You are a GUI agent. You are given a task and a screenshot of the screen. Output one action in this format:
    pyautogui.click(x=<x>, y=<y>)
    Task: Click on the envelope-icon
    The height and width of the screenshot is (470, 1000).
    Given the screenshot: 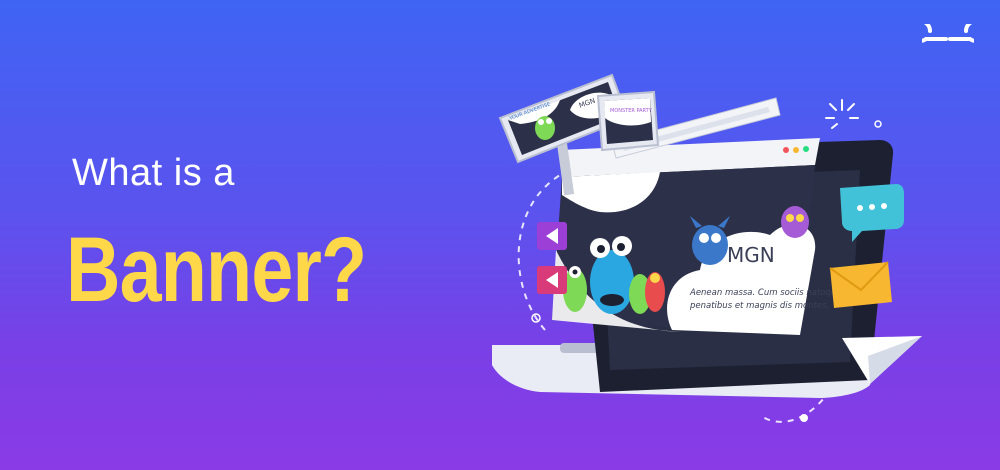 What is the action you would take?
    pyautogui.click(x=860, y=284)
    